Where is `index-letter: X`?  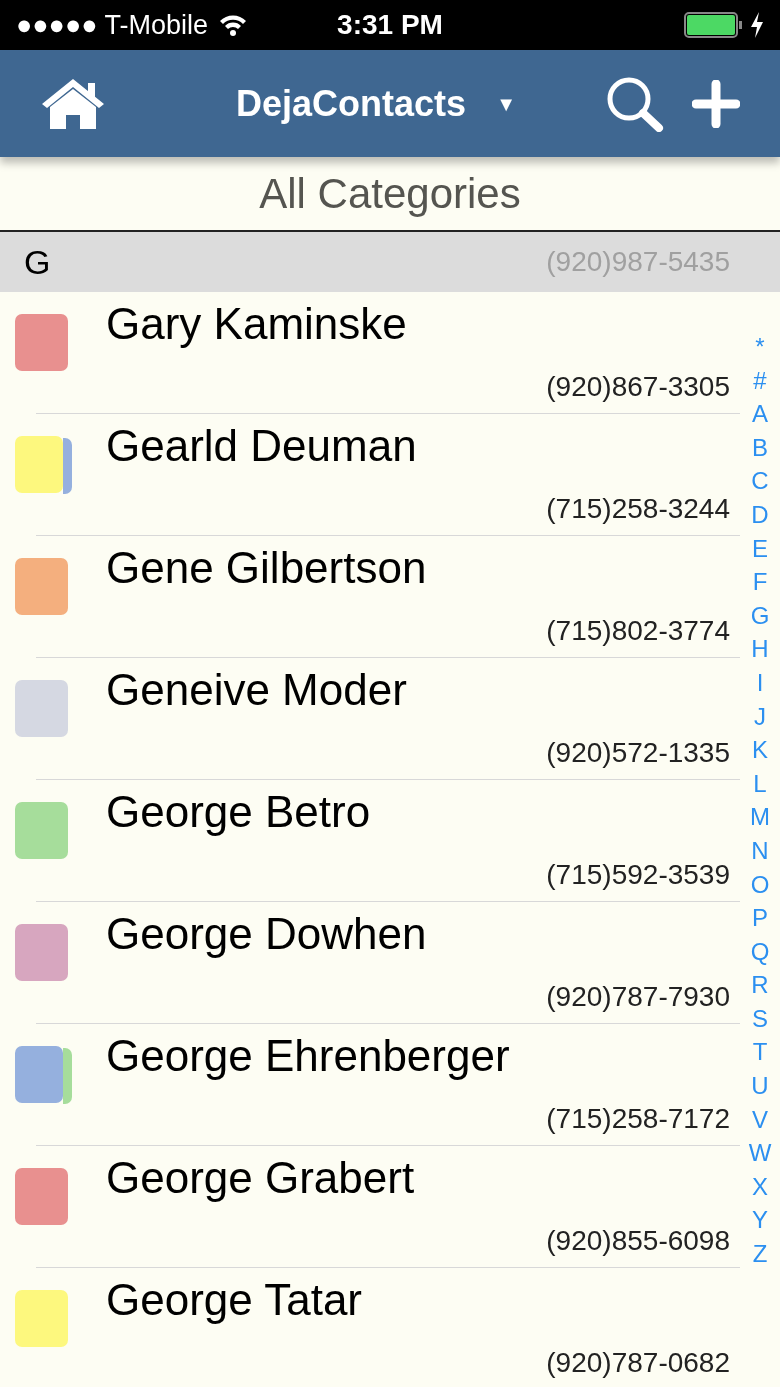
index-letter: X is located at coordinates (760, 1186).